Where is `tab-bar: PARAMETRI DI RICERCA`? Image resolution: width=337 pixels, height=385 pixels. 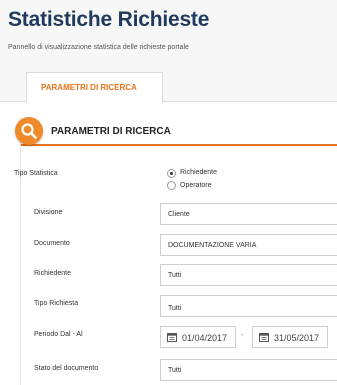 tab-bar: PARAMETRI DI RICERCA is located at coordinates (168, 82).